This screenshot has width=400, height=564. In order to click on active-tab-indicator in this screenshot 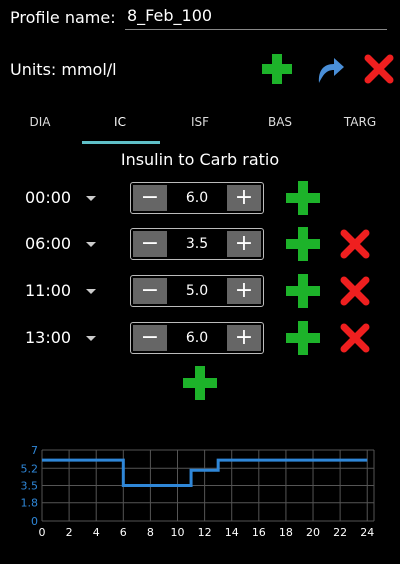, I will do `click(121, 142)`.